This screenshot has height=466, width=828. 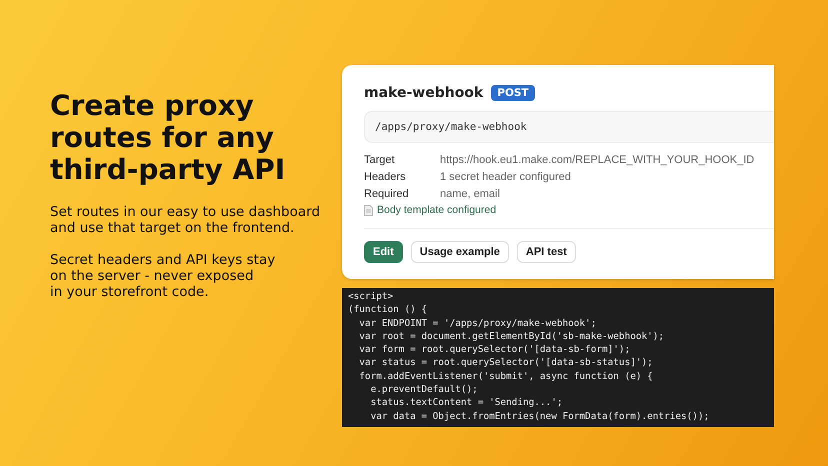 I want to click on code-line: e.preventDefault();, so click(x=424, y=389).